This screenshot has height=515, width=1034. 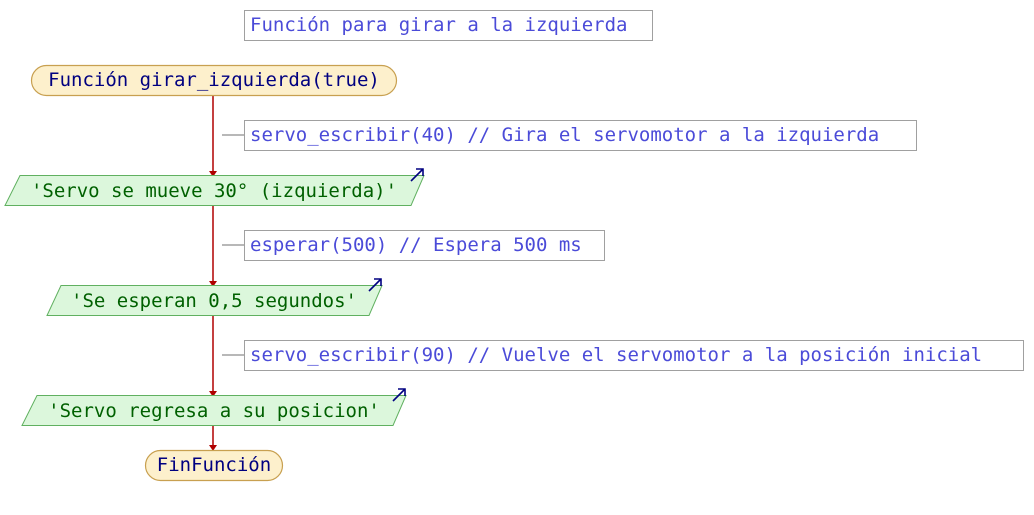 I want to click on instruction-step-2: esperar(500) // Espera 500 ms, so click(x=413, y=245).